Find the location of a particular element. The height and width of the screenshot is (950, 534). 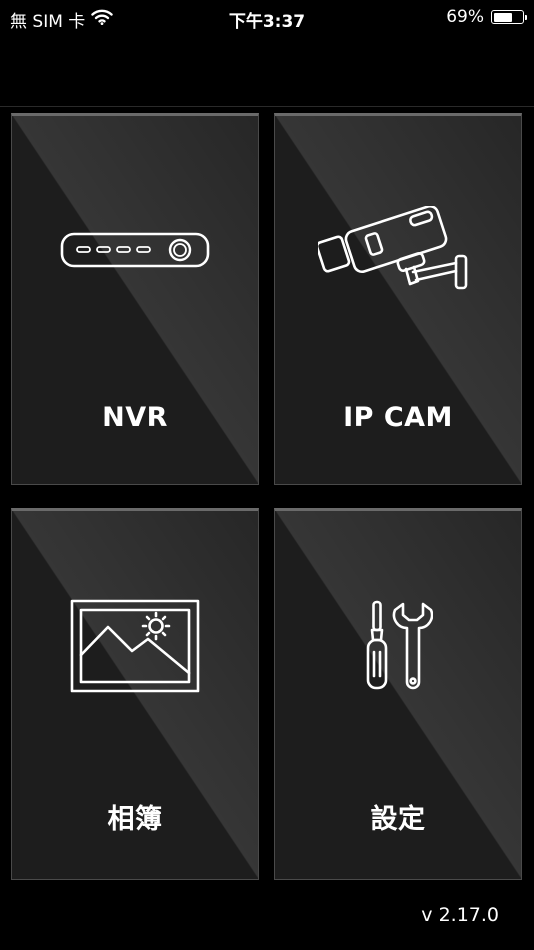

nvr-tile-label: NVR is located at coordinates (135, 417).